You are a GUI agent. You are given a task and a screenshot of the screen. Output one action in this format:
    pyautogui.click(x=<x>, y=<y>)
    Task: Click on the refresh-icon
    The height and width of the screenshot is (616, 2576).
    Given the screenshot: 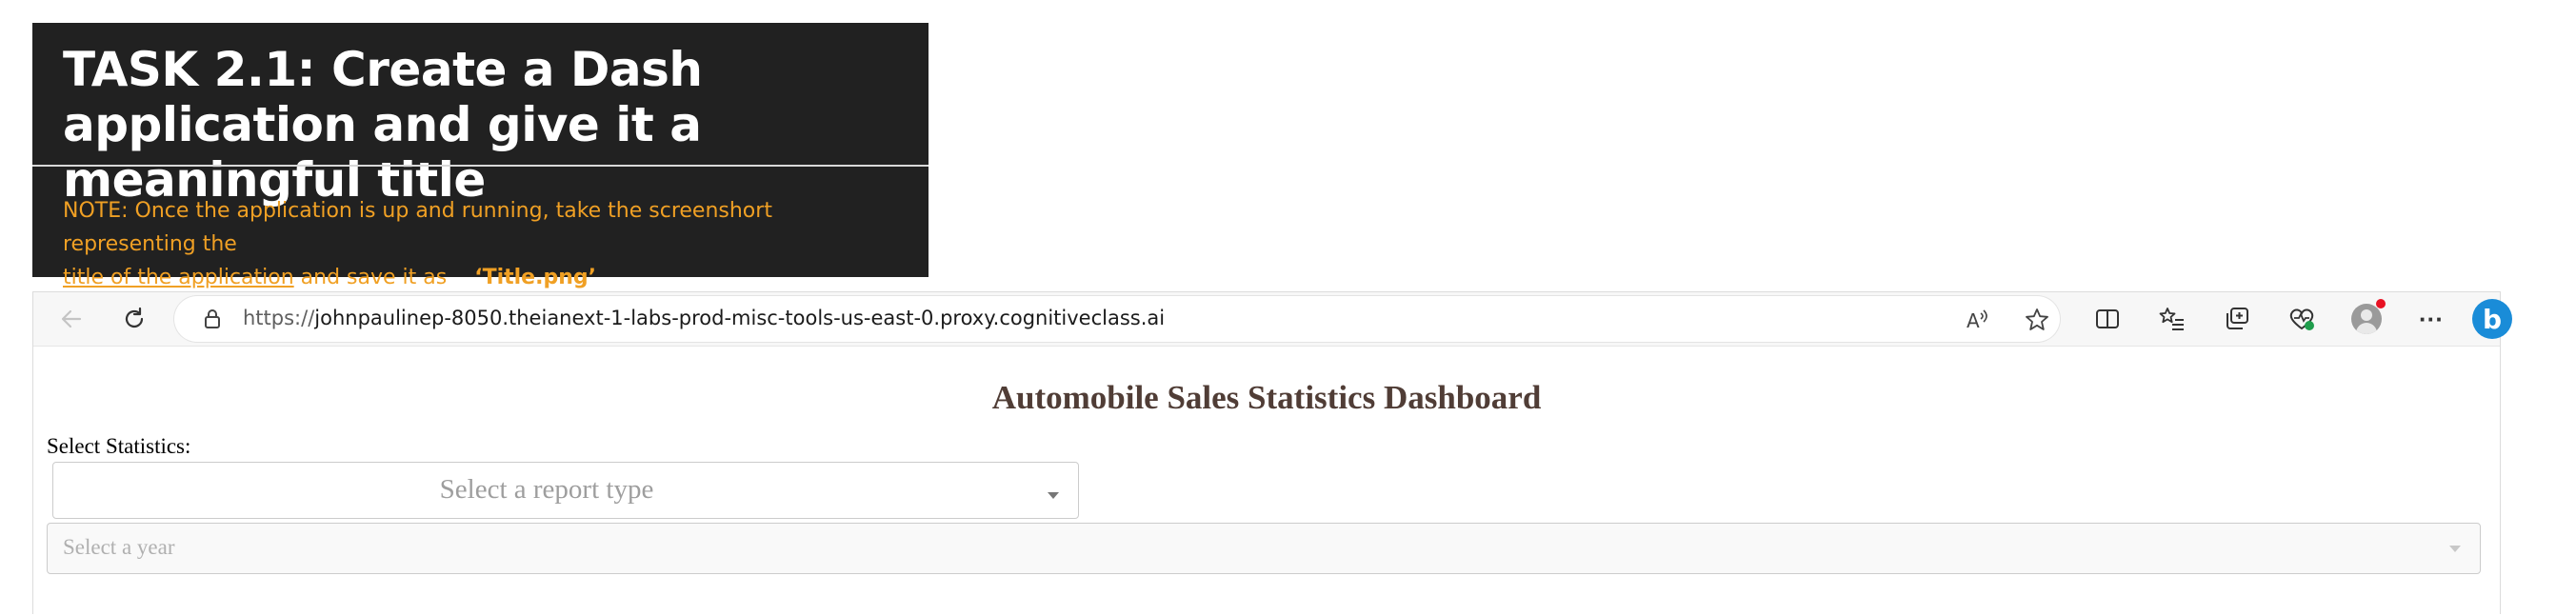 What is the action you would take?
    pyautogui.click(x=134, y=319)
    